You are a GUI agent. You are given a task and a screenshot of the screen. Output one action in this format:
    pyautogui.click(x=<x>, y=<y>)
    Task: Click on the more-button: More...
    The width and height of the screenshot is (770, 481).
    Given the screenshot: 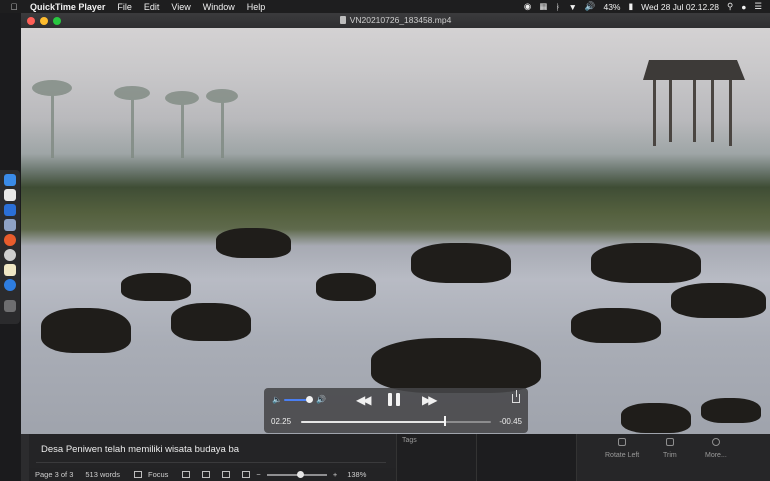 What is the action you would take?
    pyautogui.click(x=716, y=448)
    